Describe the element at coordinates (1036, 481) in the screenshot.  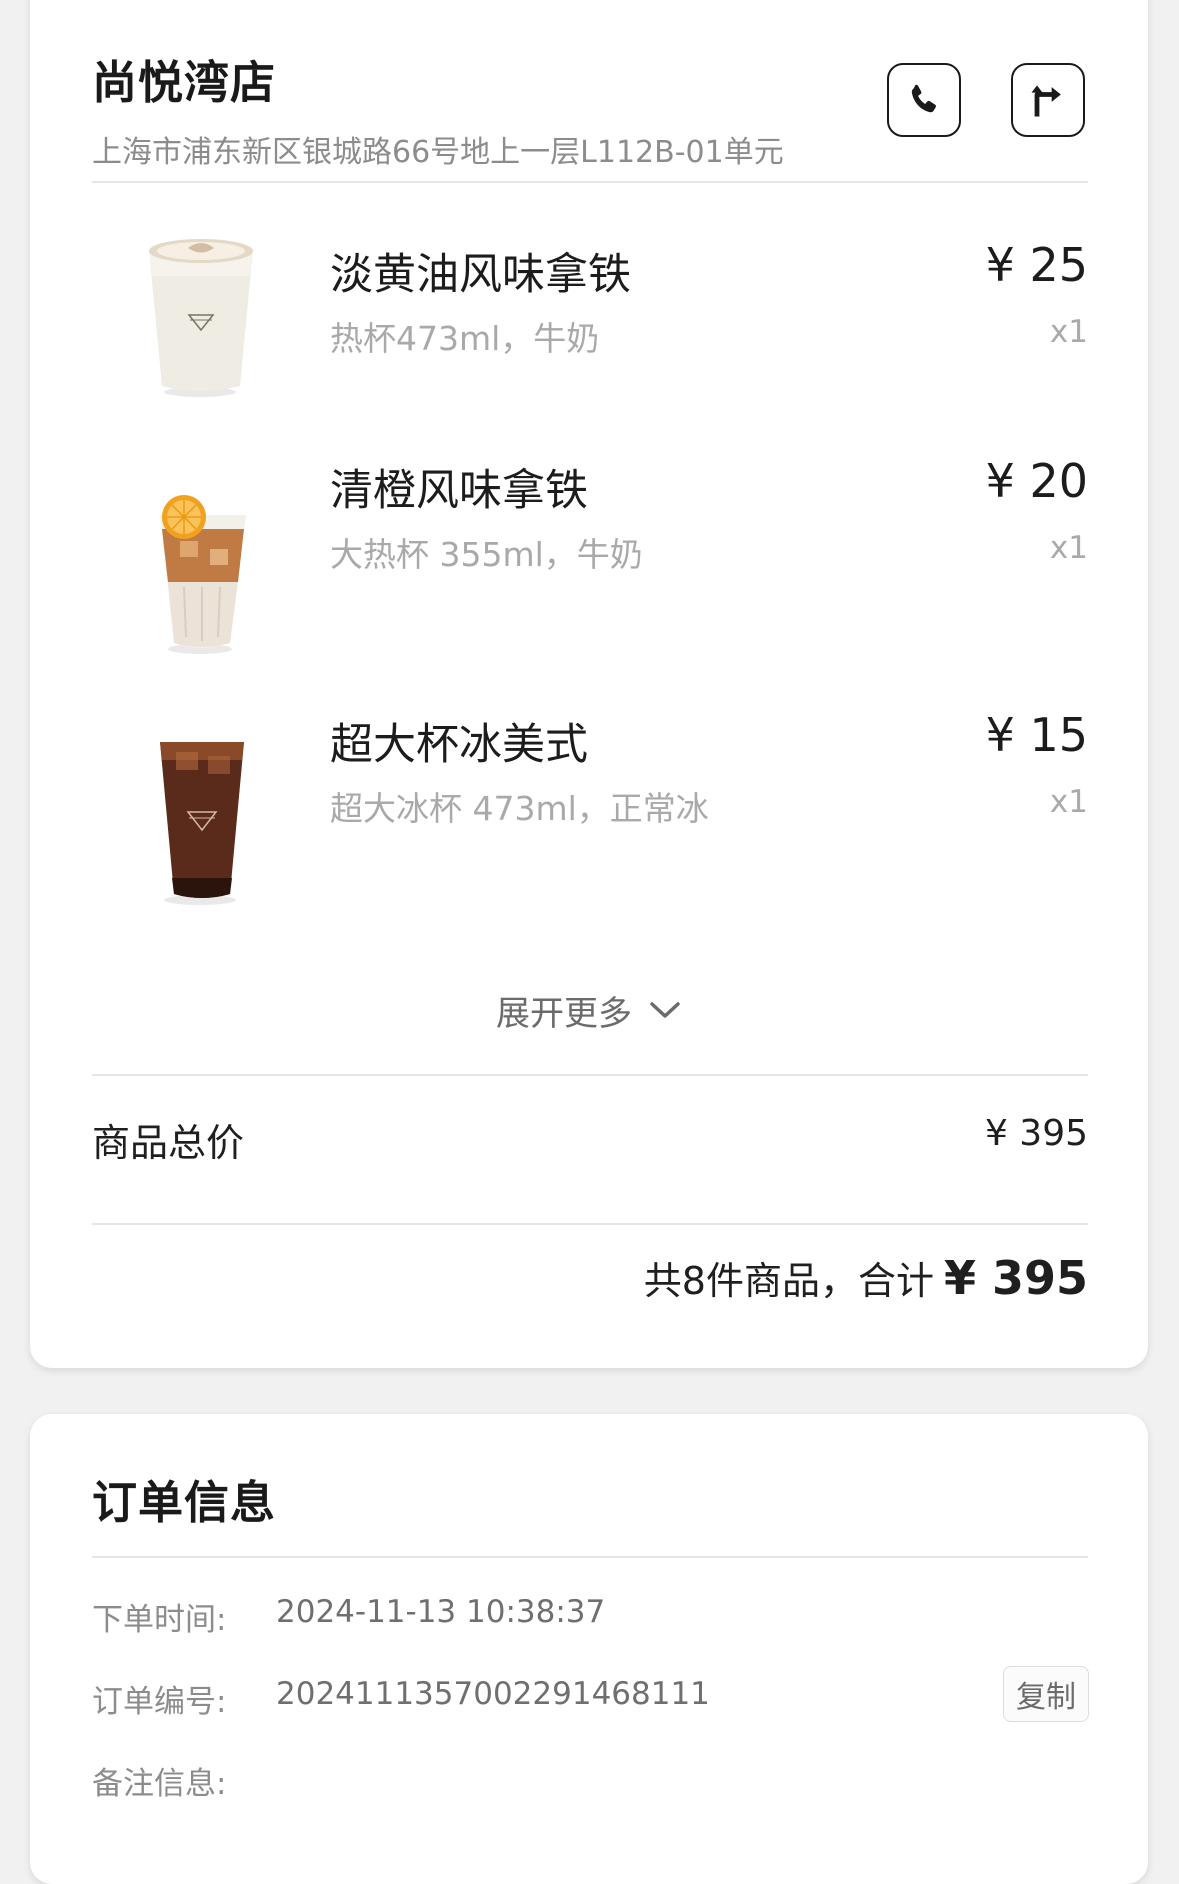
I see `product-price: ¥ 20` at that location.